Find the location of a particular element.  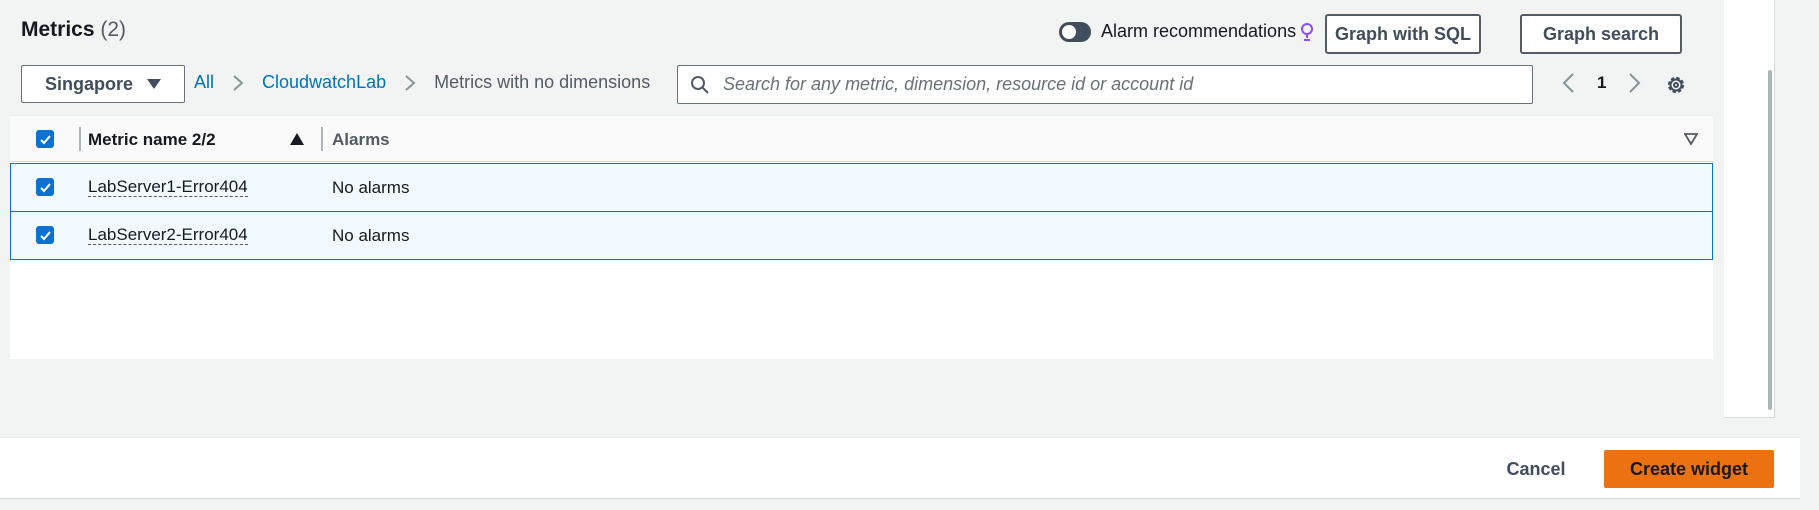

region-select: Singapore is located at coordinates (103, 84).